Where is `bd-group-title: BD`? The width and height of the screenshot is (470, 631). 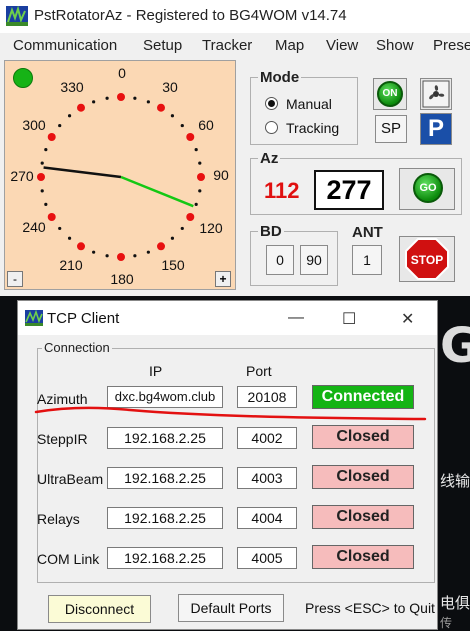 bd-group-title: BD is located at coordinates (271, 231).